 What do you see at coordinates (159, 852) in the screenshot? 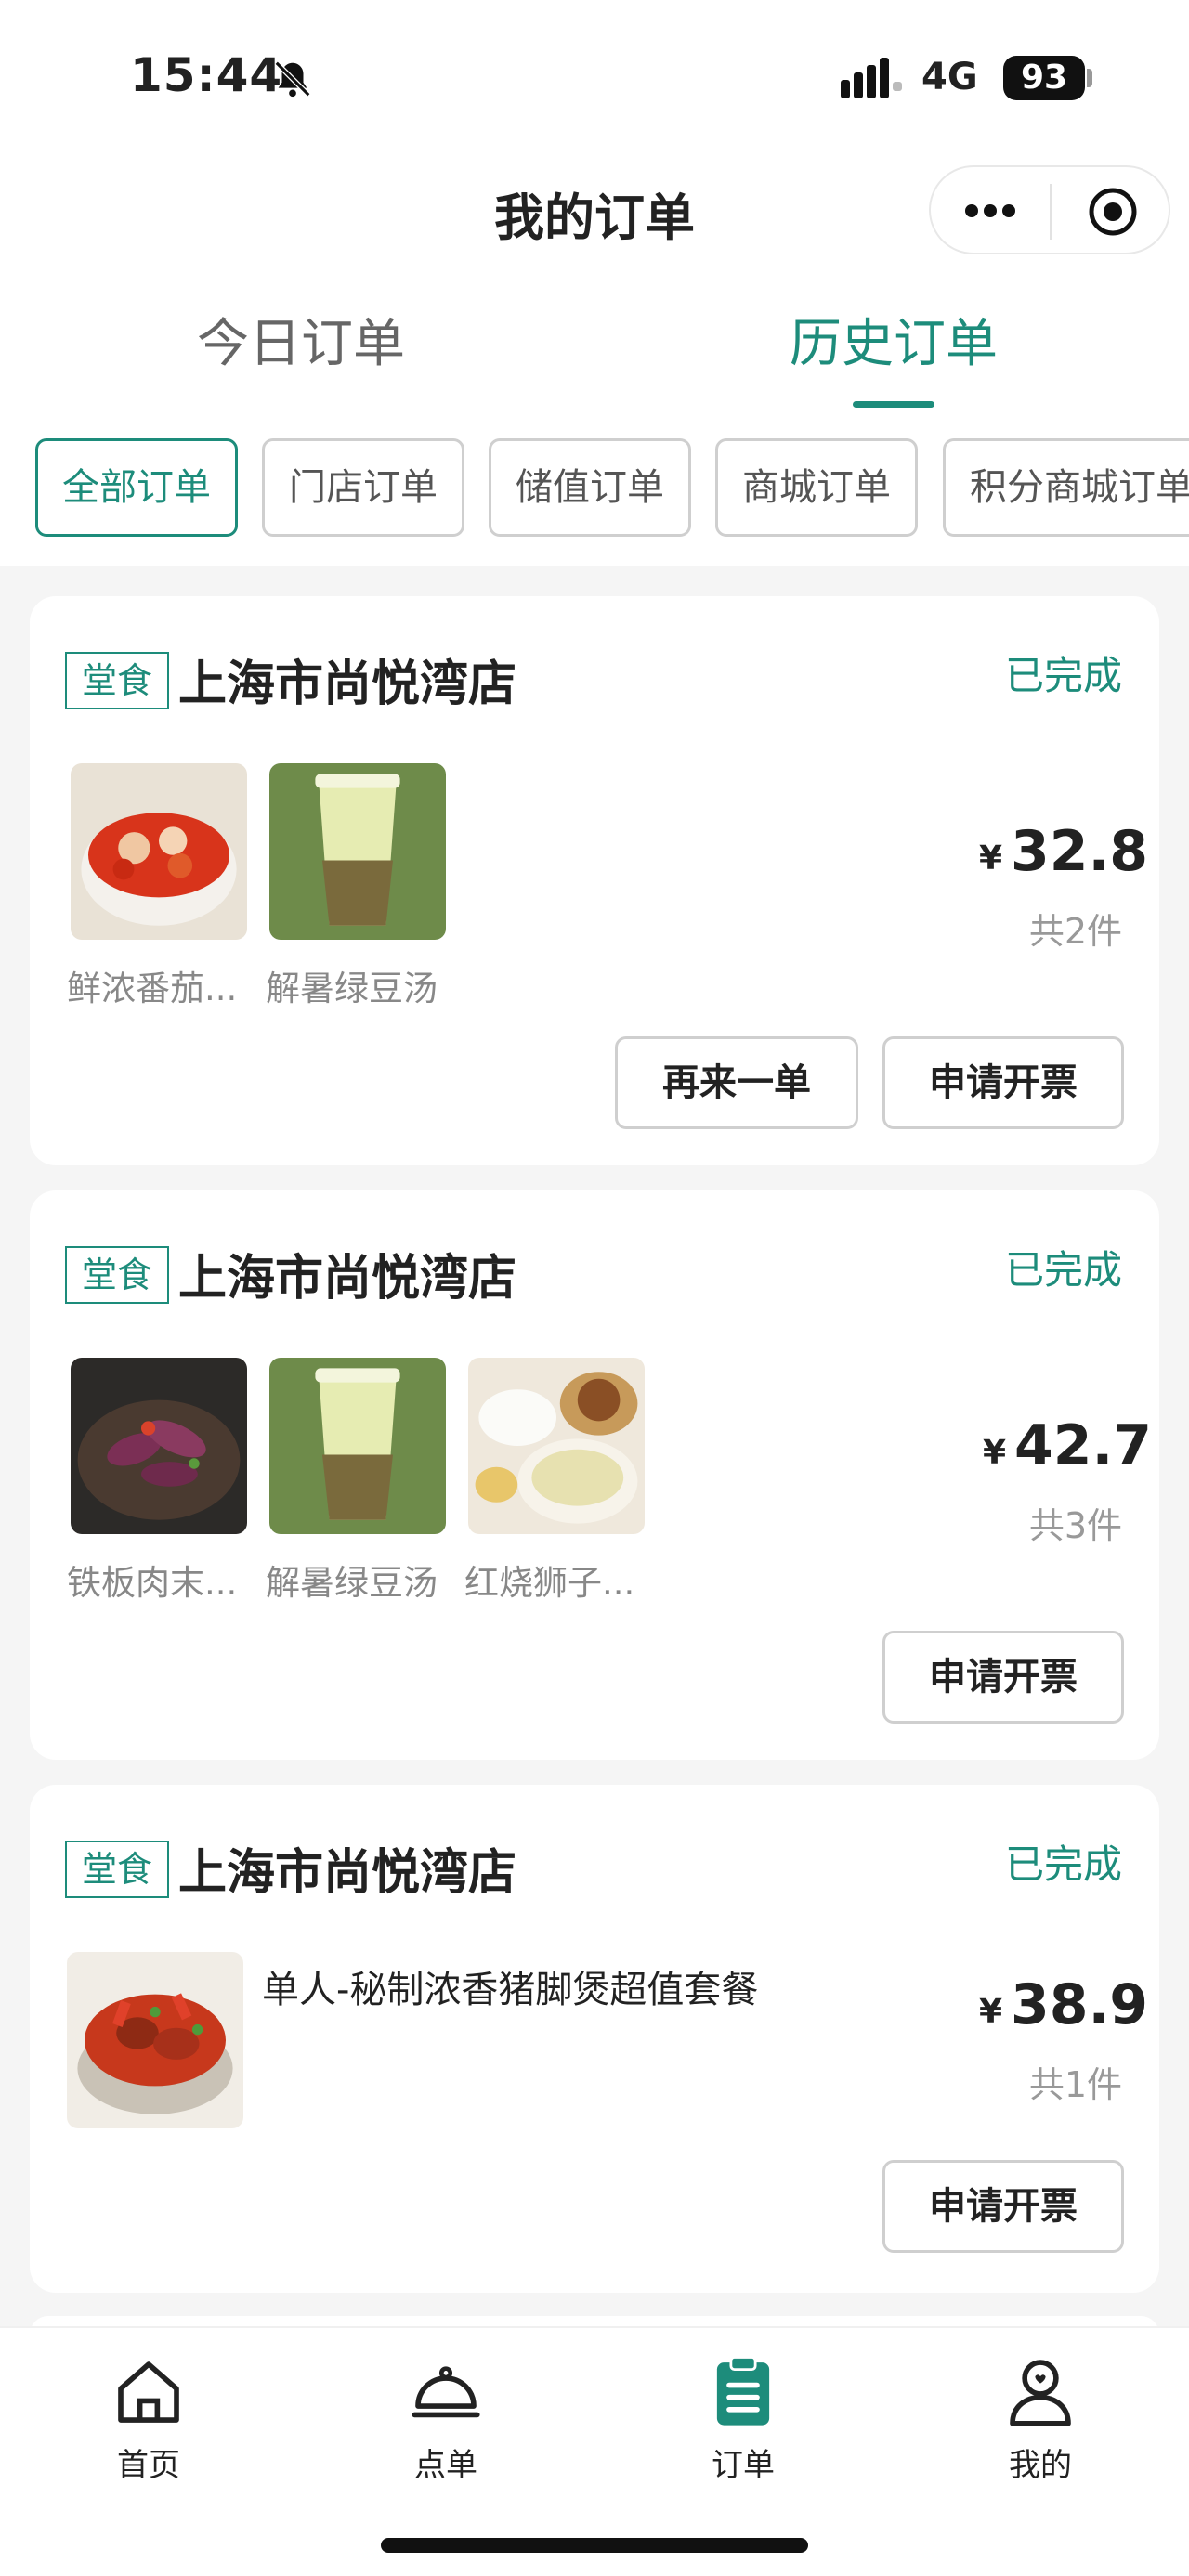
I see `tomato-dish-image` at bounding box center [159, 852].